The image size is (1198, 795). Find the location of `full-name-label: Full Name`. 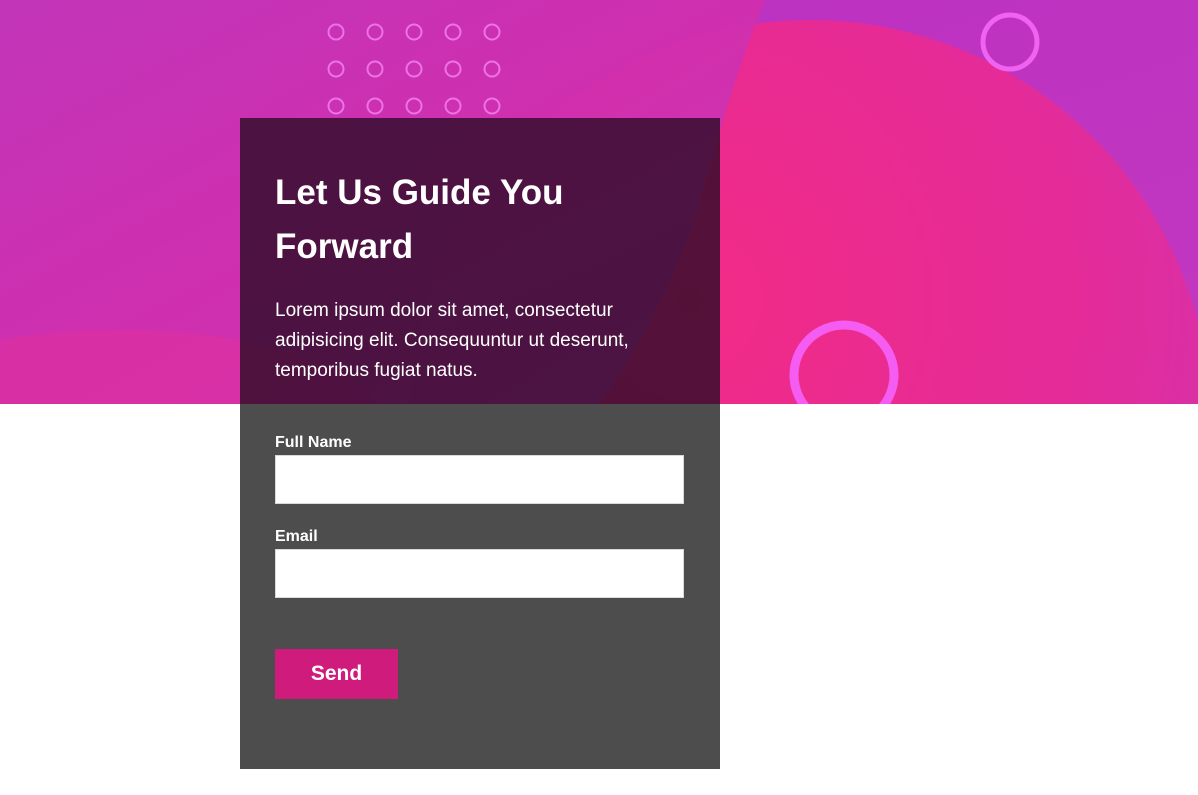

full-name-label: Full Name is located at coordinates (313, 442).